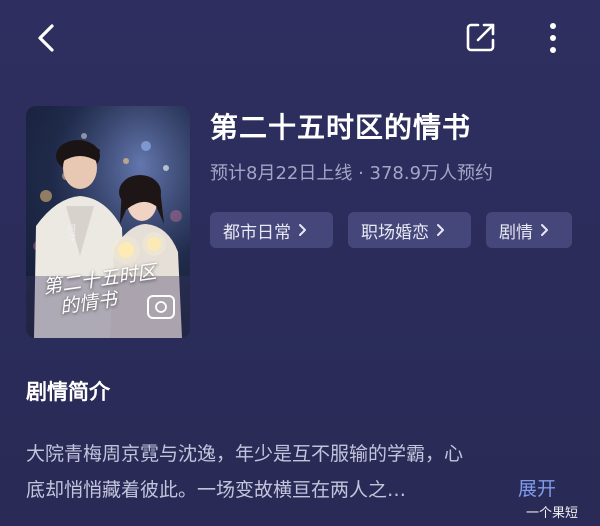 This screenshot has height=526, width=600. What do you see at coordinates (352, 173) in the screenshot?
I see `release-info: 预计8月22日上线 · 378.9万人预约` at bounding box center [352, 173].